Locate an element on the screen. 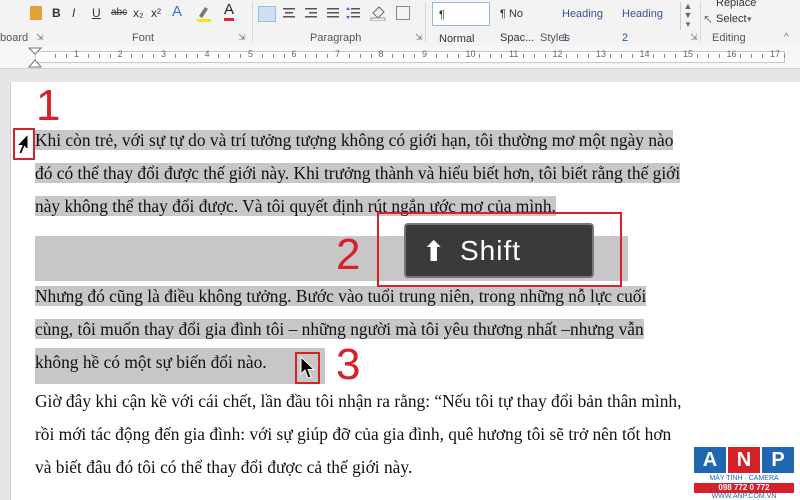  ruler-number: 15 is located at coordinates (688, 54).